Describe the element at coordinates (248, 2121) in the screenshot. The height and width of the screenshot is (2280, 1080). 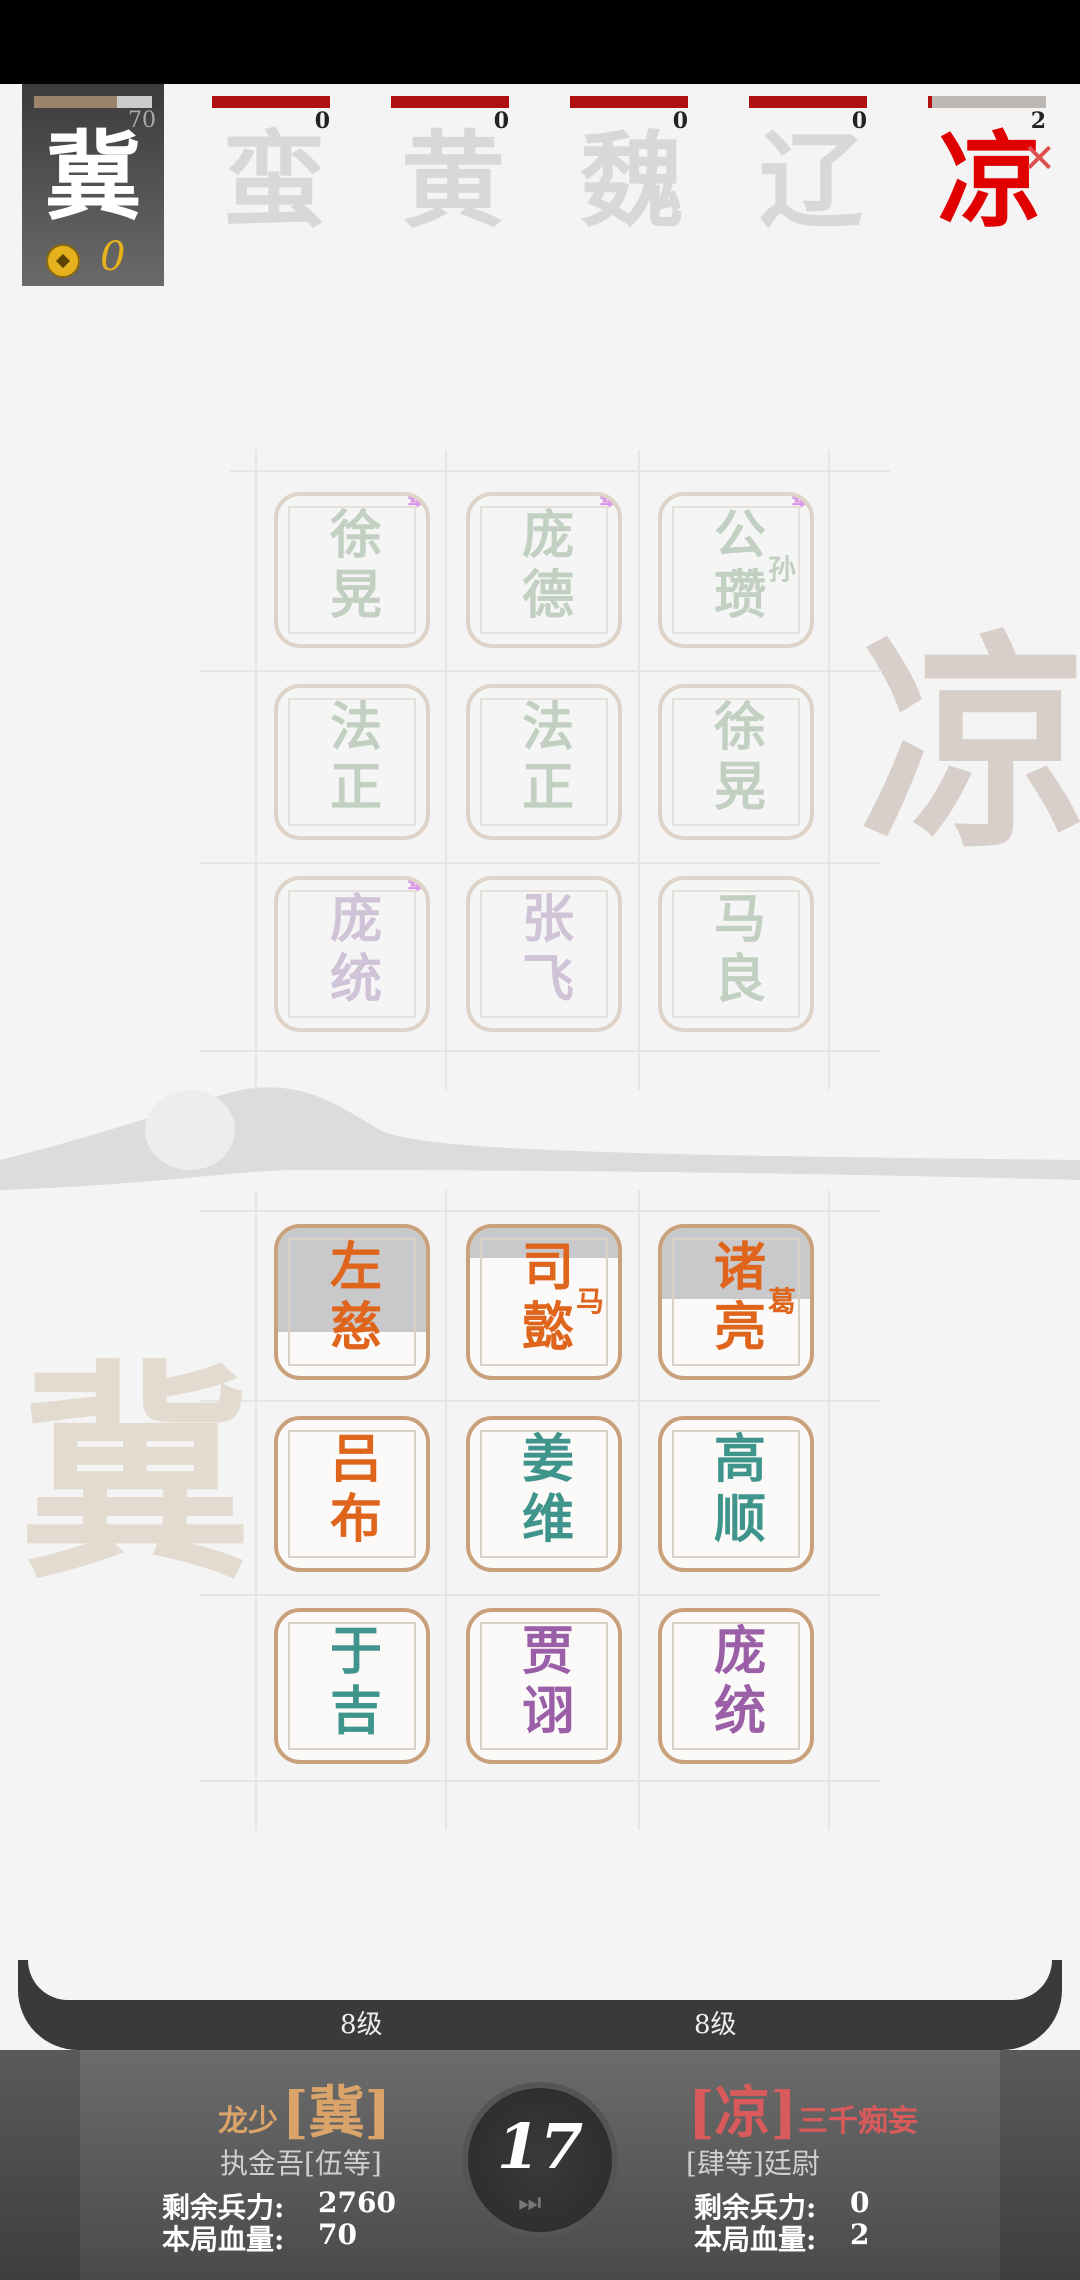
I see `left-player-name: 龙少` at that location.